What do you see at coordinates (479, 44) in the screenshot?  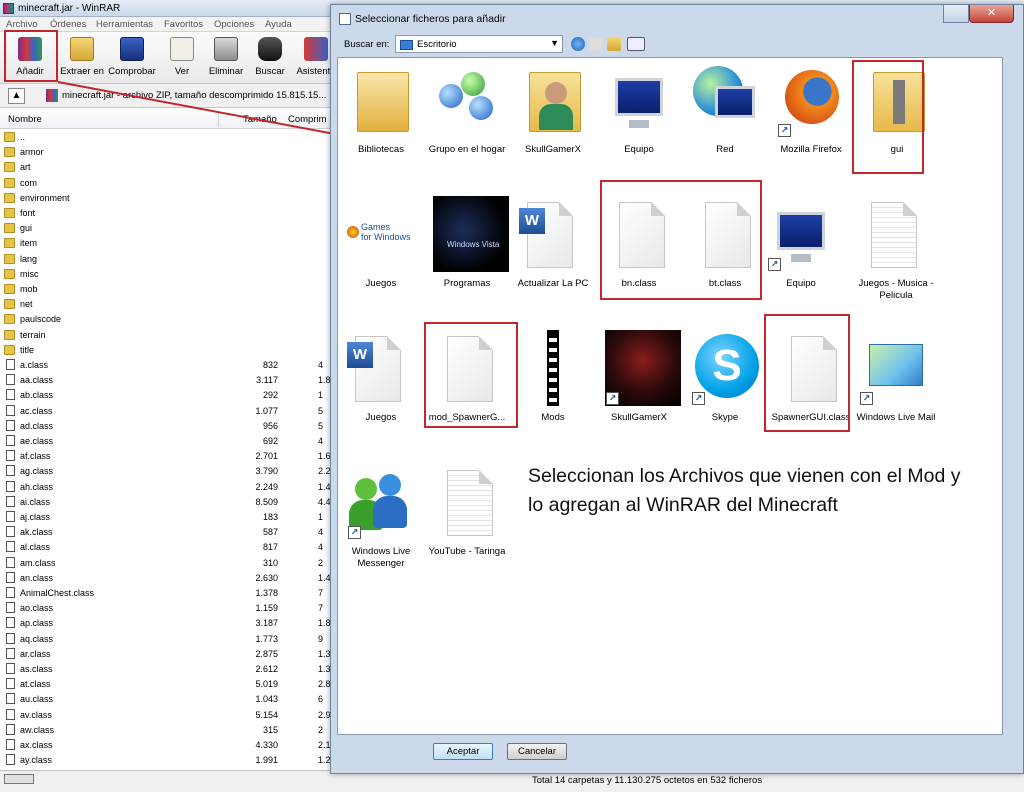 I see `look-in-select: Escritorio ▼` at bounding box center [479, 44].